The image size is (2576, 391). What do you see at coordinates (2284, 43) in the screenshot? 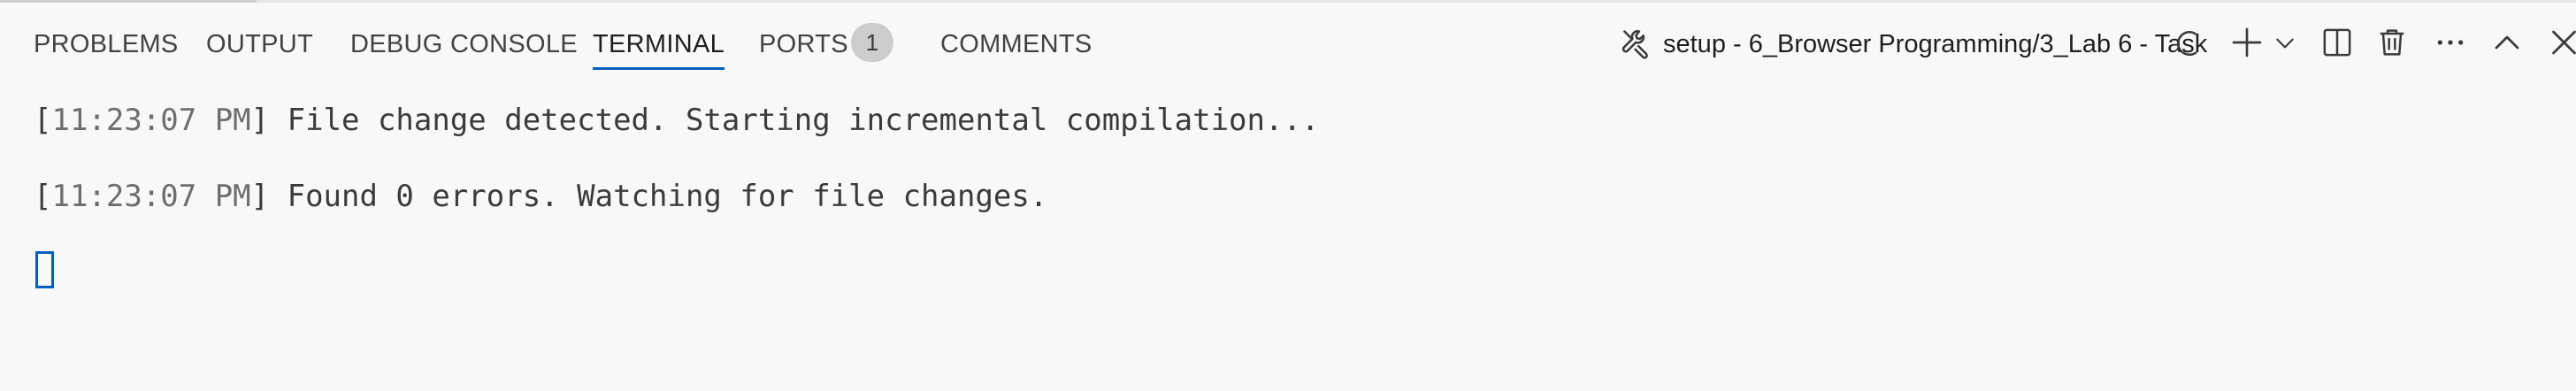
I see `chevron-down-icon` at bounding box center [2284, 43].